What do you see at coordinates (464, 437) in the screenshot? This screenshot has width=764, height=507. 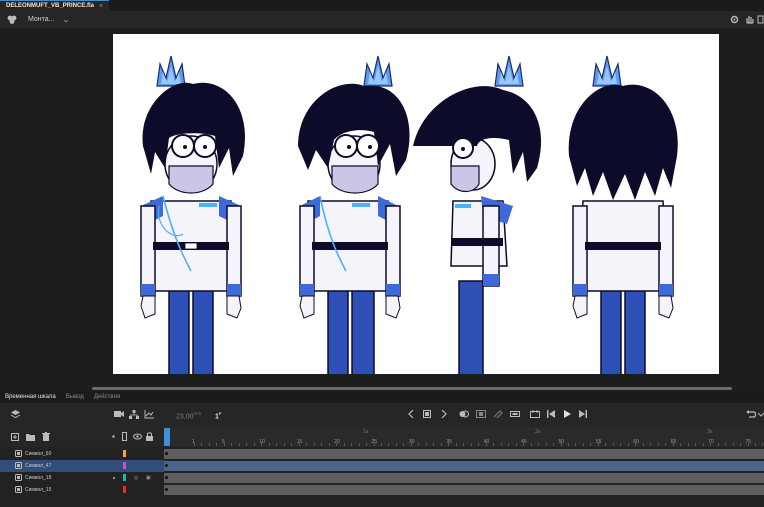 I see `frame-ruler: 151015202530354045505560657075801s2s3s` at bounding box center [464, 437].